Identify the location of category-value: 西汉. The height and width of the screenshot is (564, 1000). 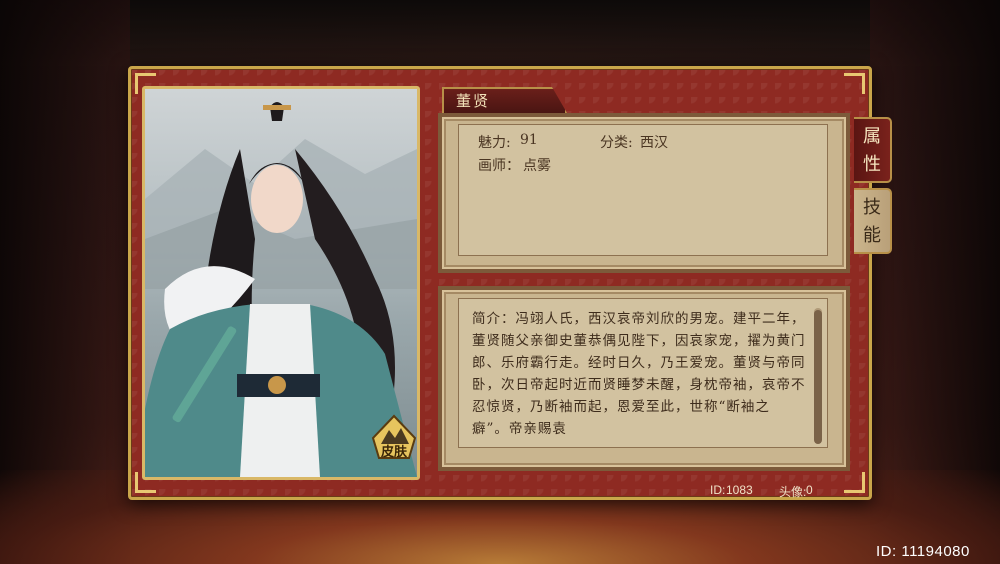
(654, 143).